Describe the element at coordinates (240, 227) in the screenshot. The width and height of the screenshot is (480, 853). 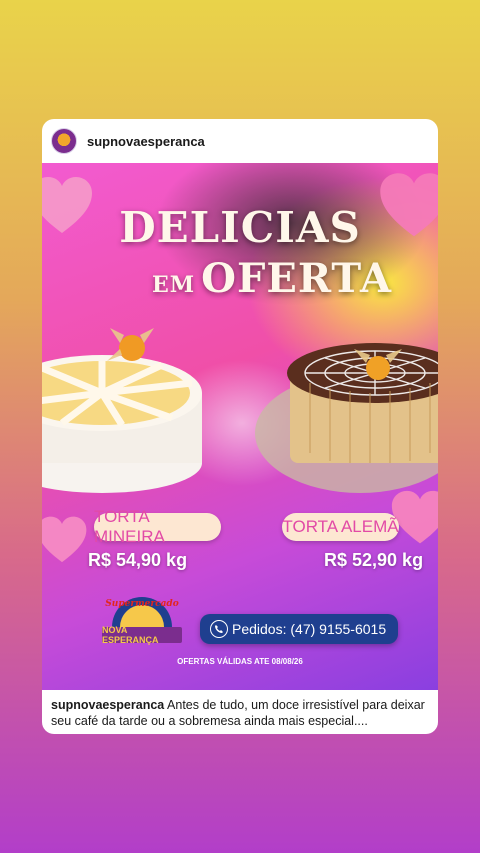
I see `headline-line1: DELICIAS` at that location.